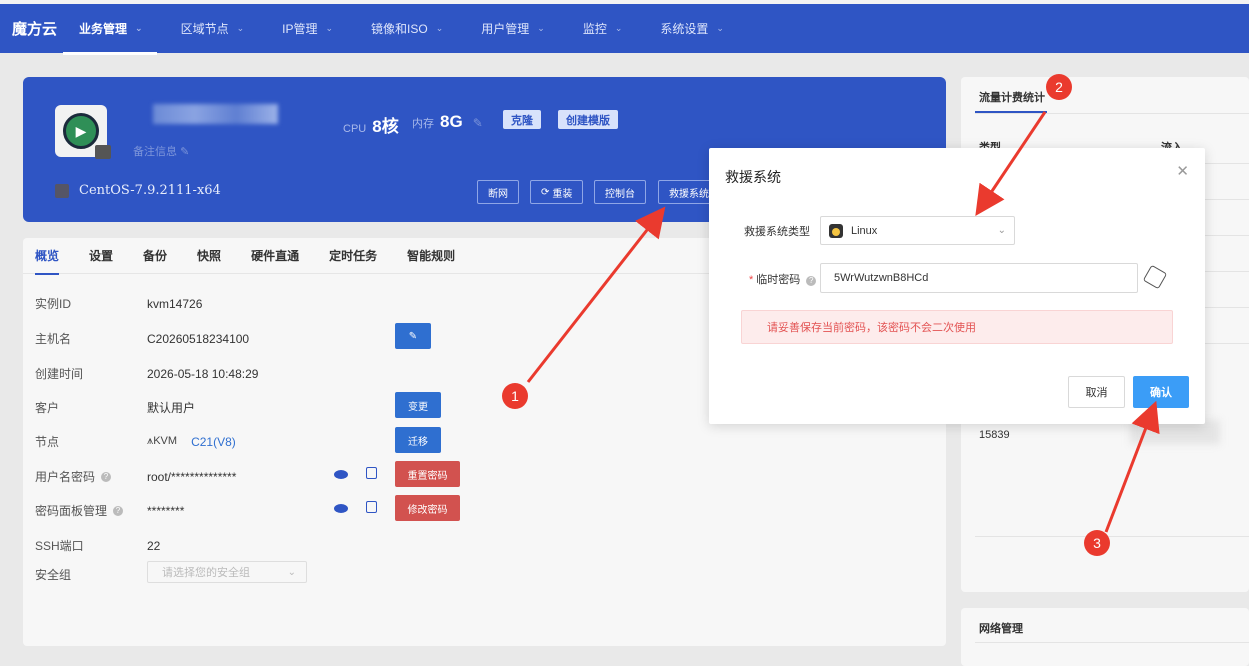 This screenshot has height=666, width=1249. I want to click on annotation-marker-1: 1, so click(515, 396).